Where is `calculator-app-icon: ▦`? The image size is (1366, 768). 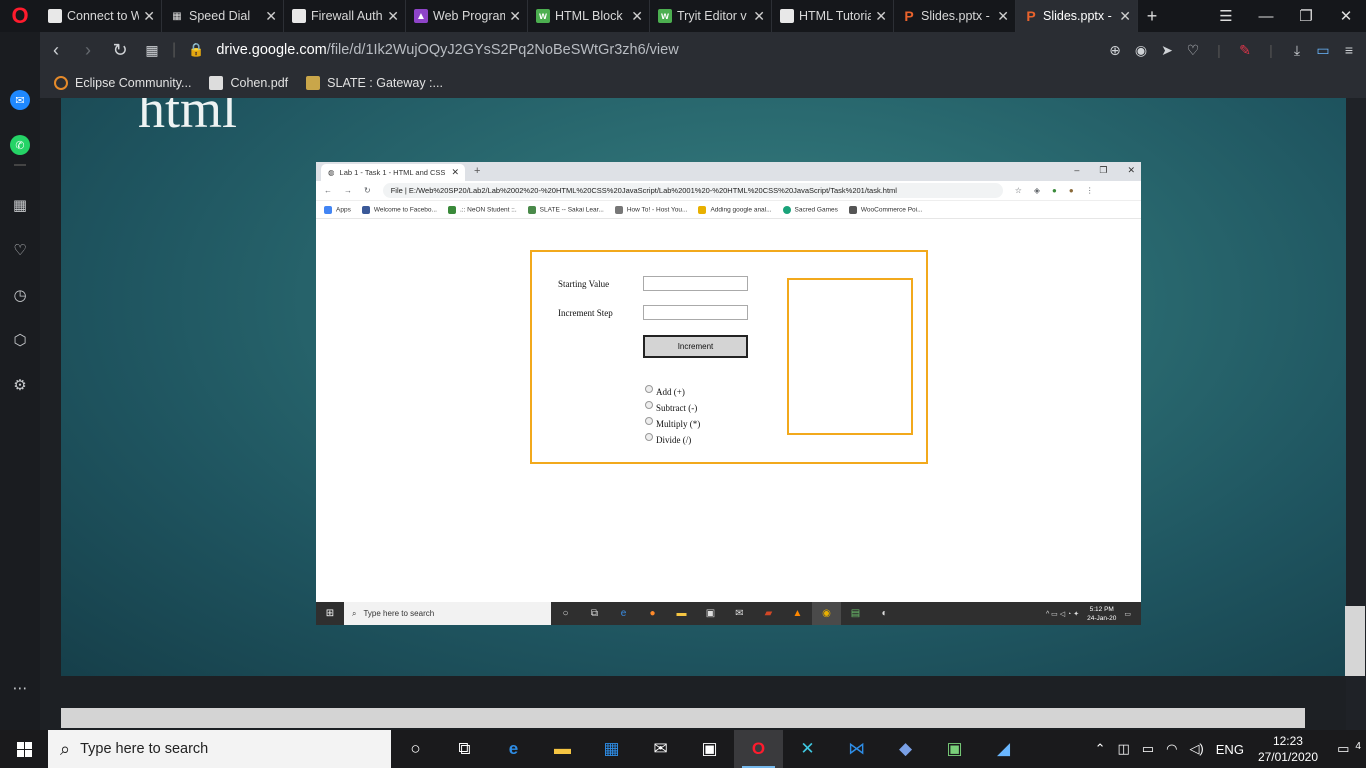 calculator-app-icon: ▦ is located at coordinates (611, 749).